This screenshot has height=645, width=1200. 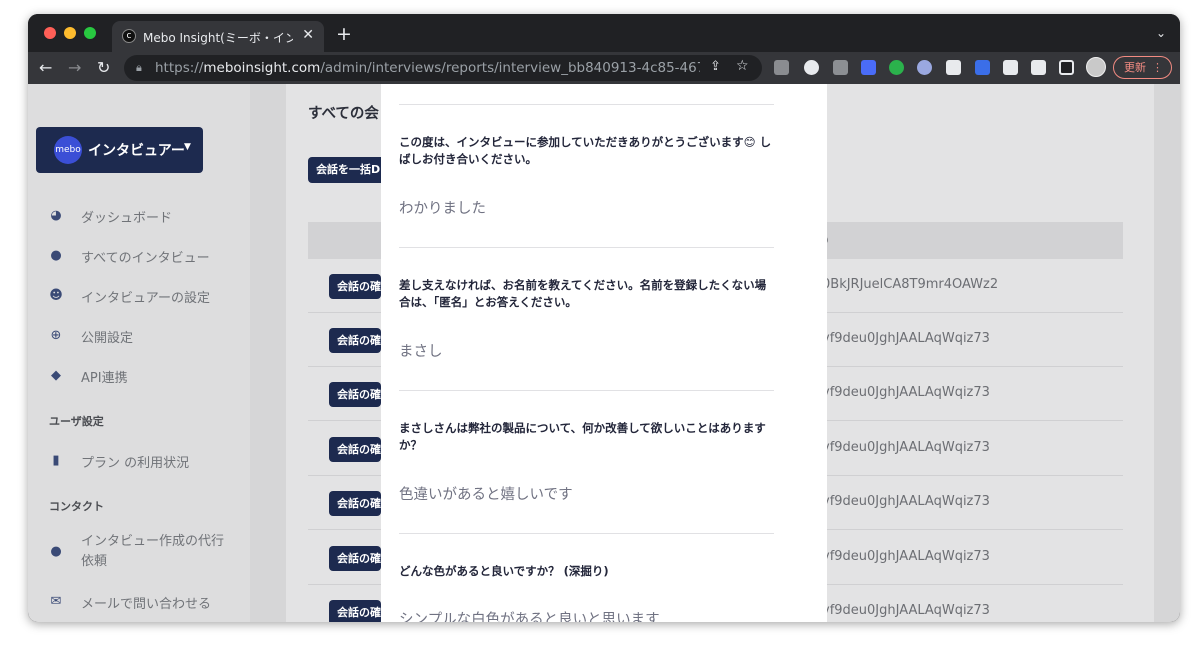 What do you see at coordinates (56, 601) in the screenshot?
I see `mail-icon: ✉` at bounding box center [56, 601].